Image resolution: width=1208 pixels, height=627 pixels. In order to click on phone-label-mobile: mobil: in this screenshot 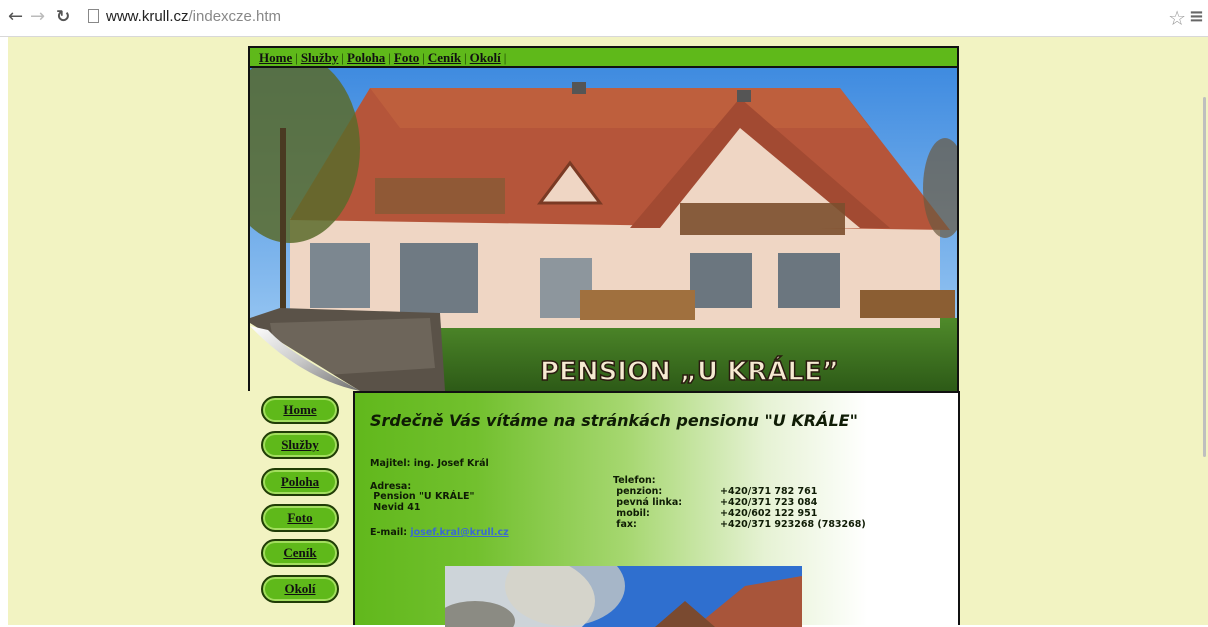, I will do `click(631, 513)`.